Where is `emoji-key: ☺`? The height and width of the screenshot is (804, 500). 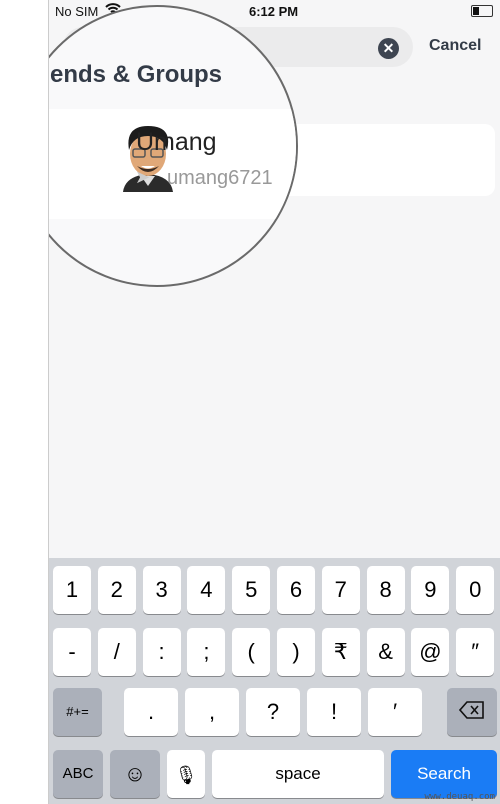 emoji-key: ☺ is located at coordinates (135, 774).